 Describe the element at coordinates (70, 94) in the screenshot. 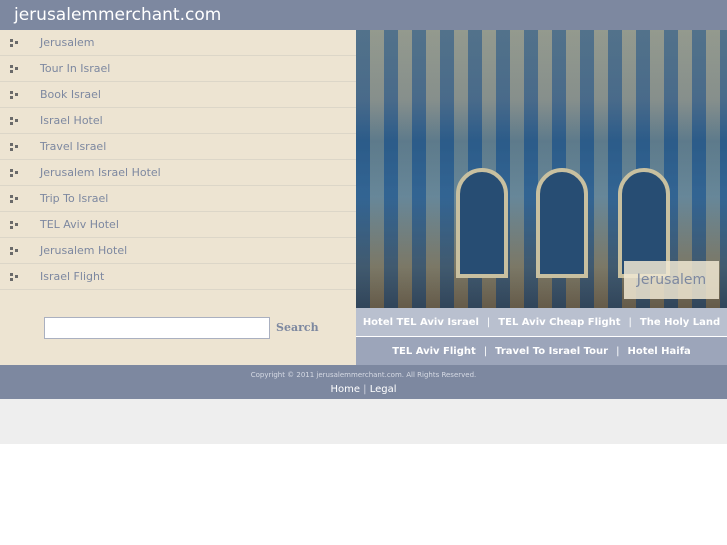

I see `sidebar-item-label: Book Israel` at that location.